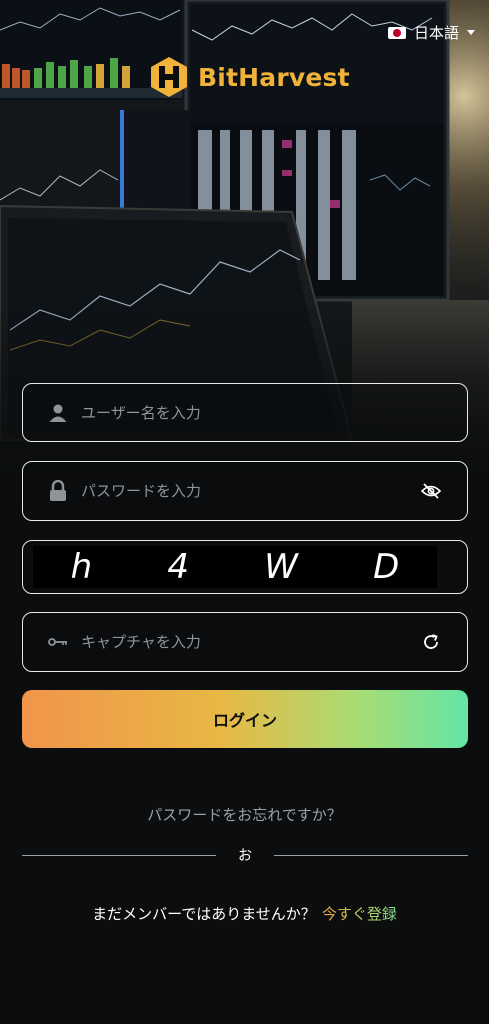 This screenshot has height=1024, width=489. I want to click on username-field, so click(245, 412).